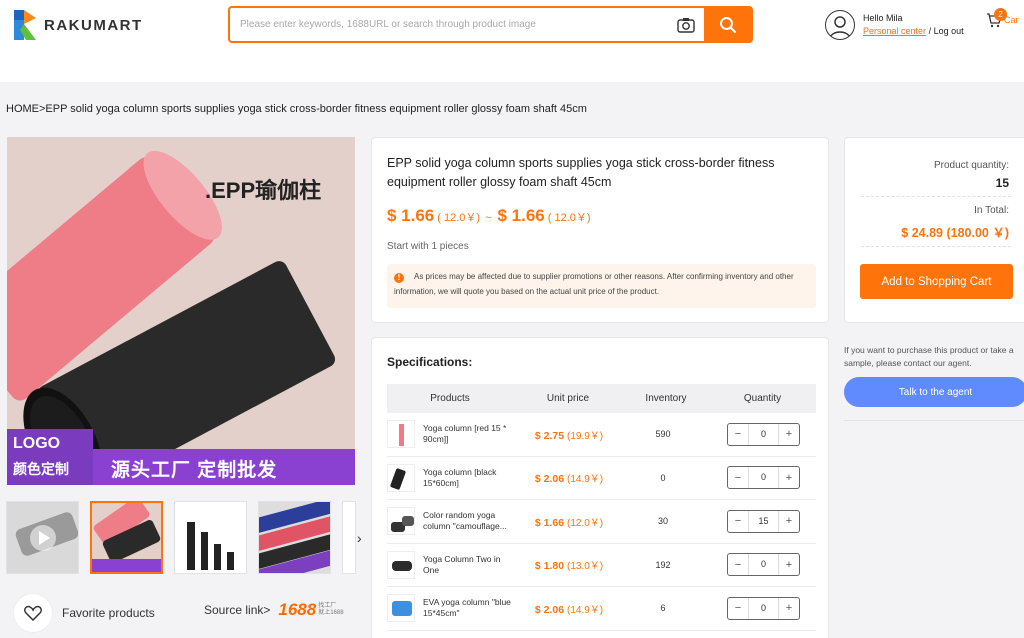 This screenshot has width=1024, height=638. I want to click on personal-center-link: Personal center, so click(894, 31).